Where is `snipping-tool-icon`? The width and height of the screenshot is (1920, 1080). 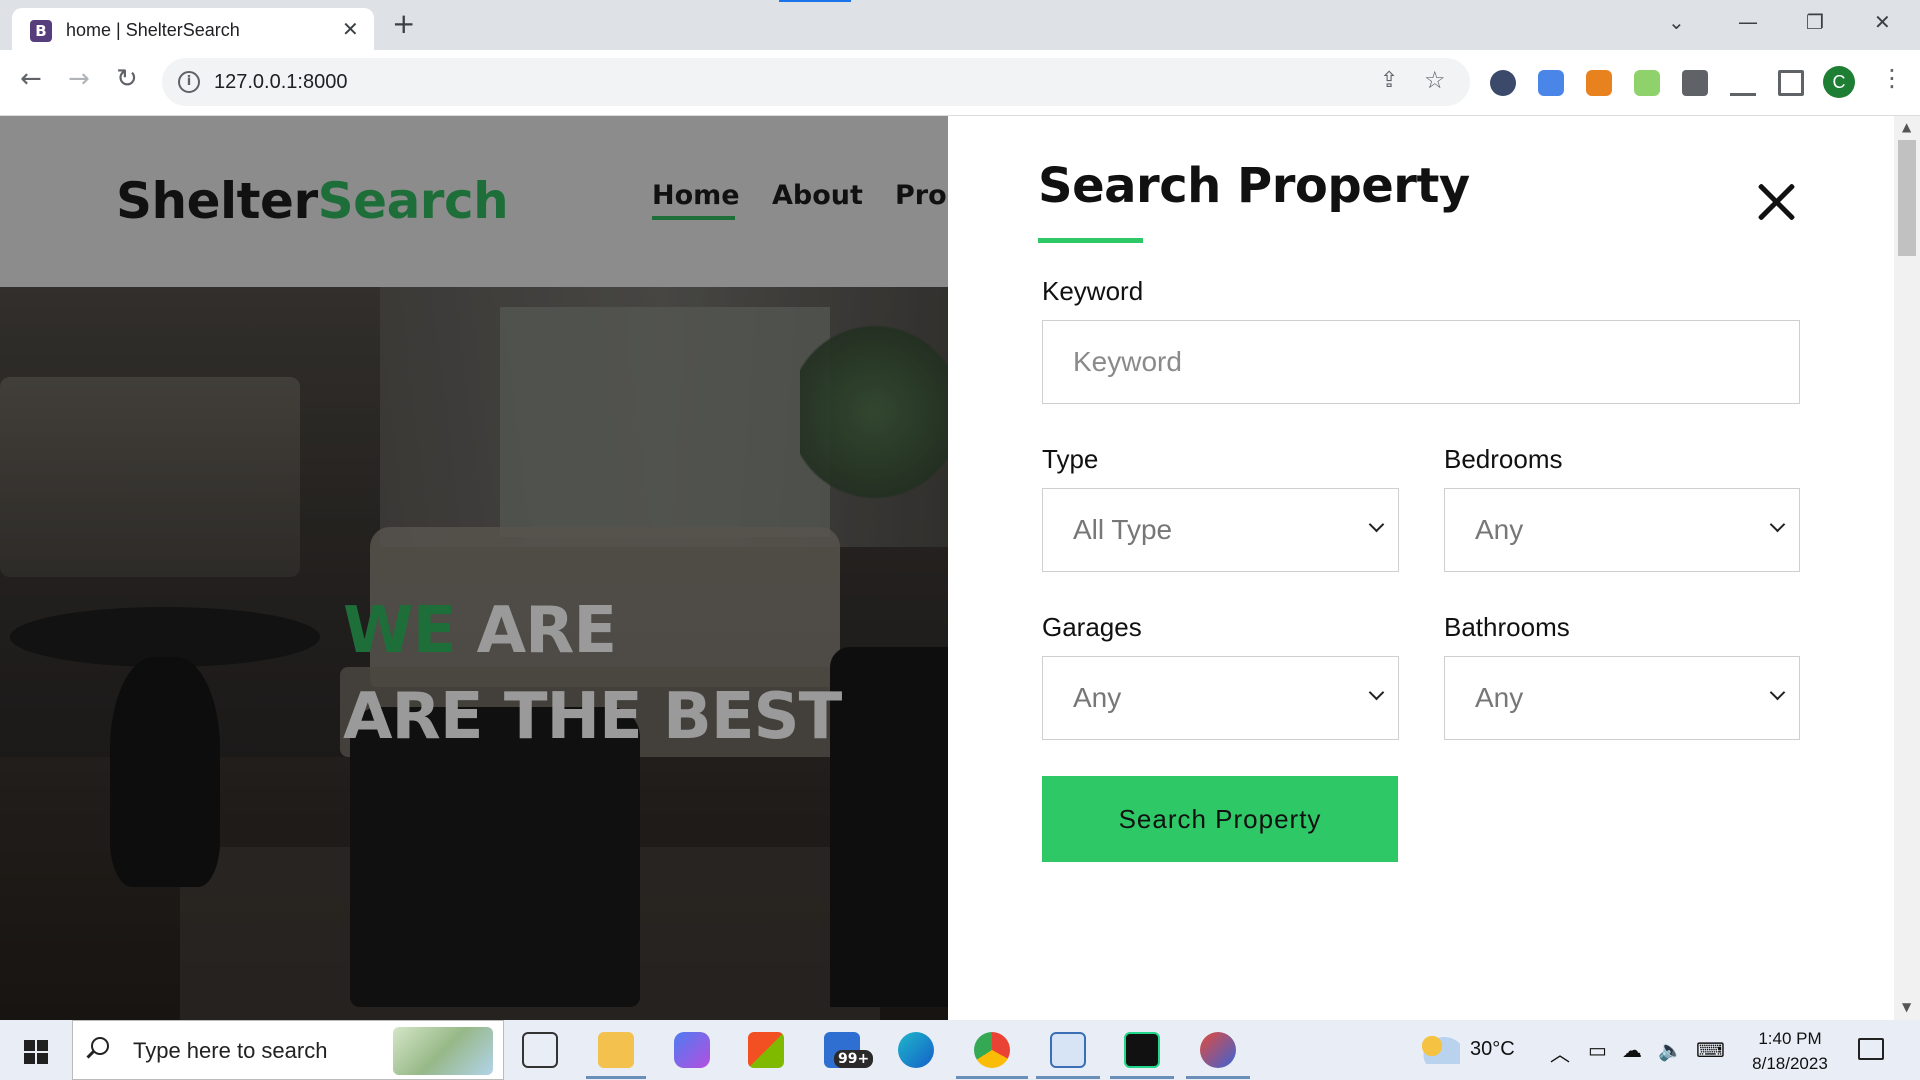
snipping-tool-icon is located at coordinates (1218, 1050).